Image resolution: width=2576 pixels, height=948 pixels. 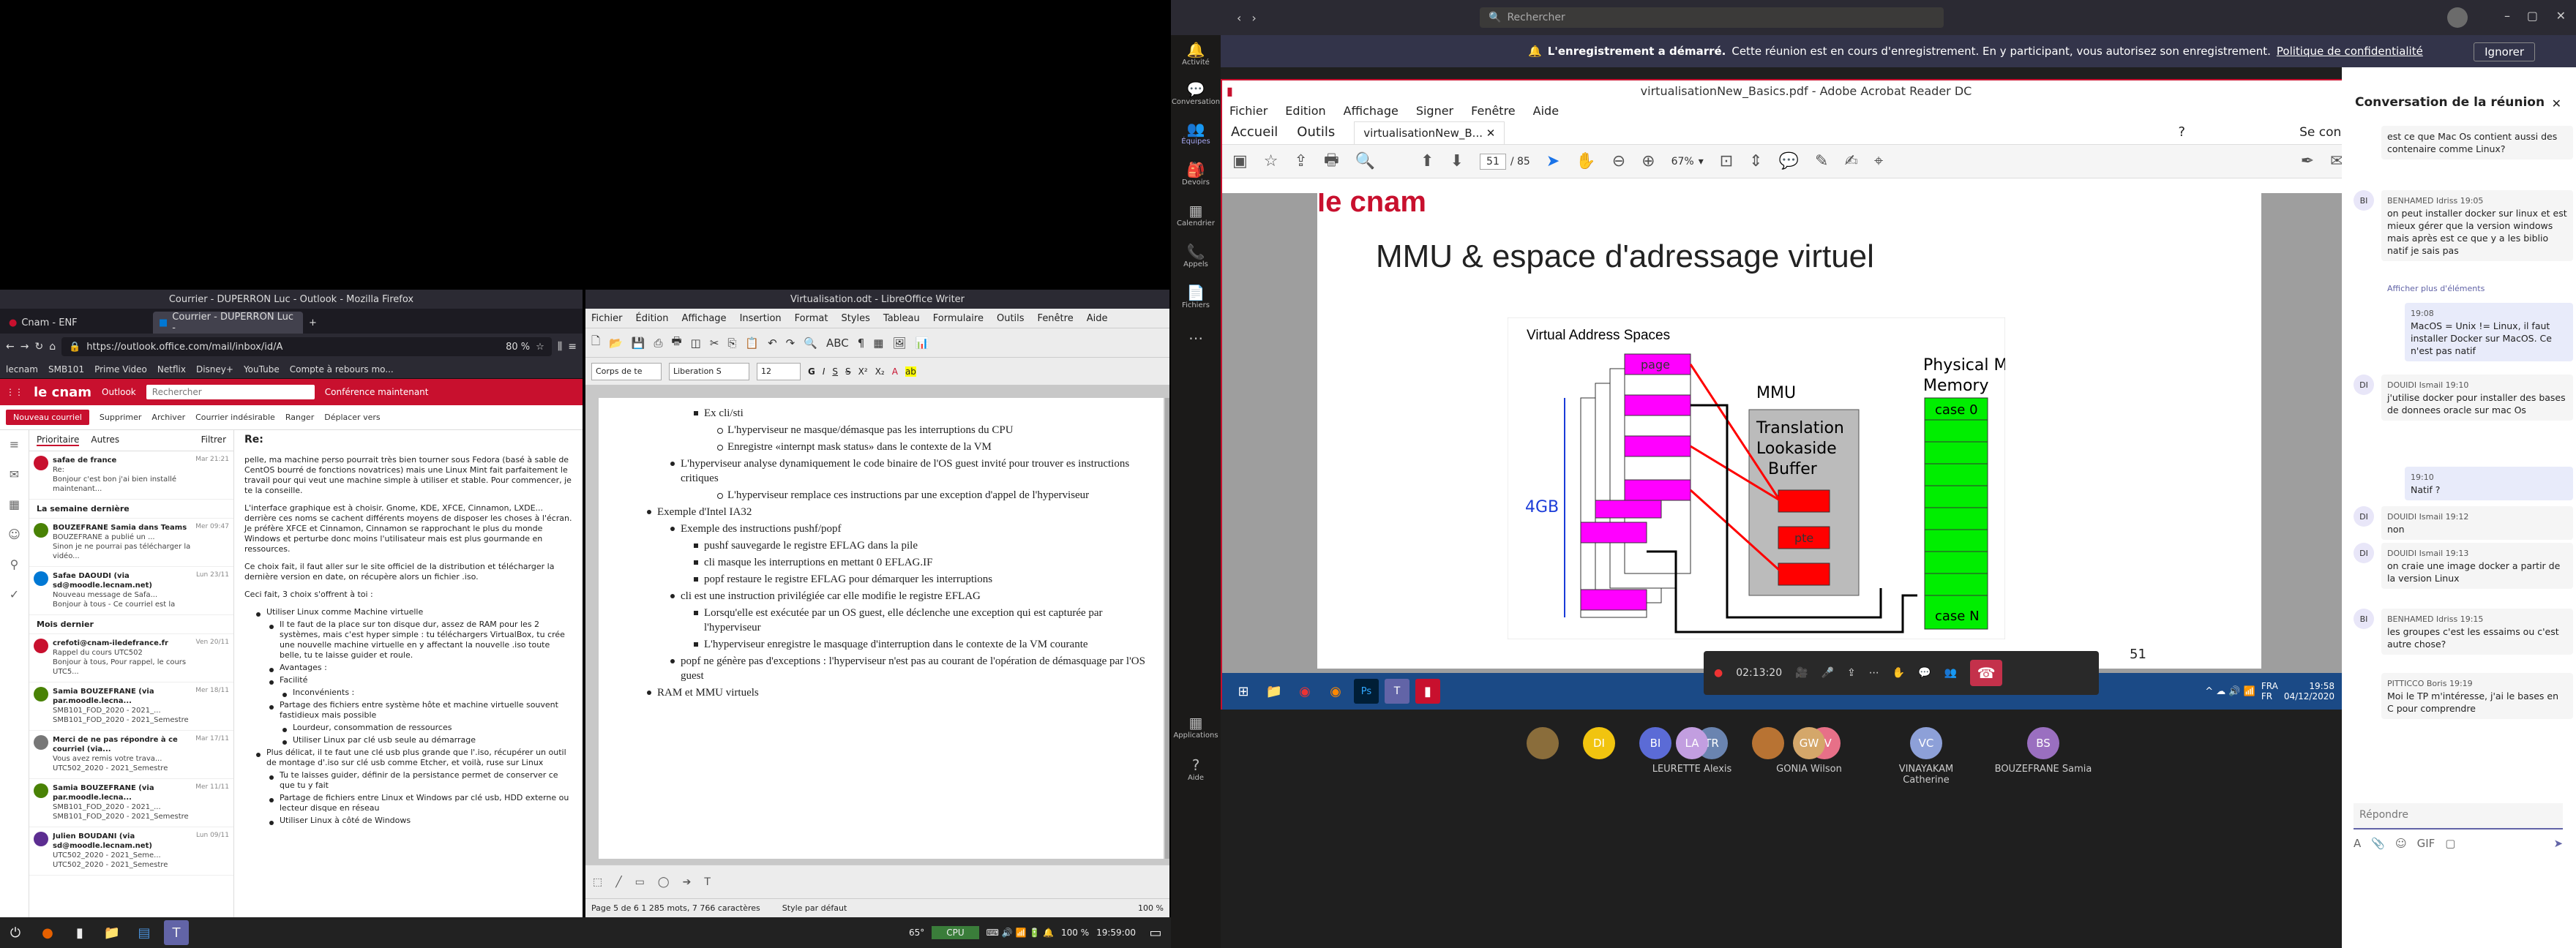 I want to click on highlight-icon: ab, so click(x=910, y=371).